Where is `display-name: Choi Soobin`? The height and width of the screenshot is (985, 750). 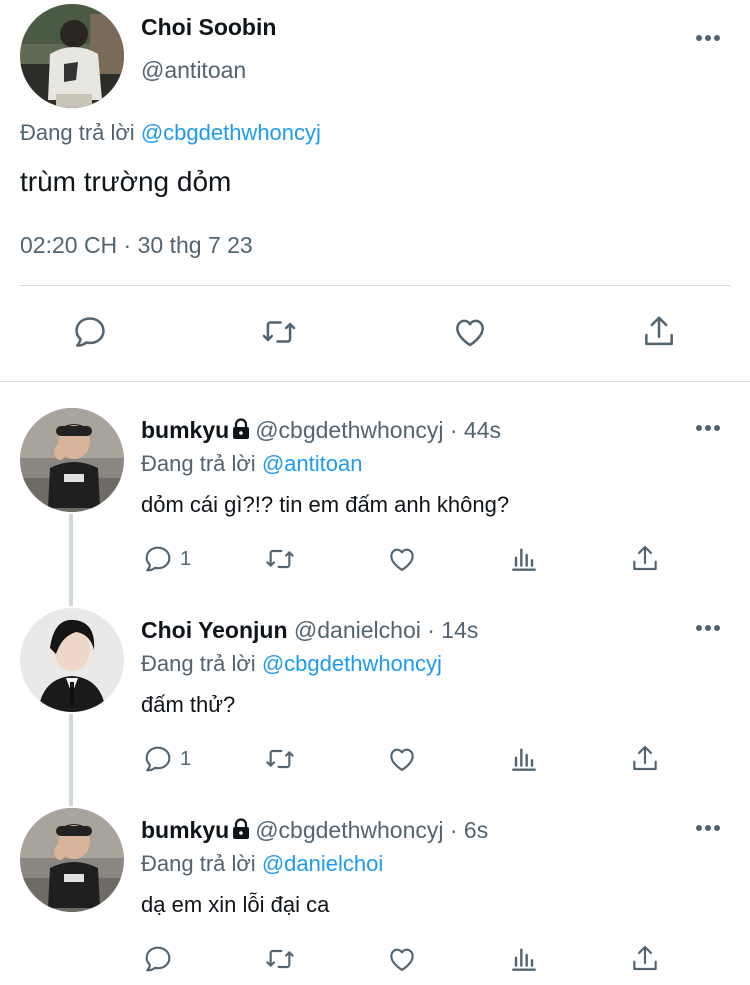 display-name: Choi Soobin is located at coordinates (208, 27).